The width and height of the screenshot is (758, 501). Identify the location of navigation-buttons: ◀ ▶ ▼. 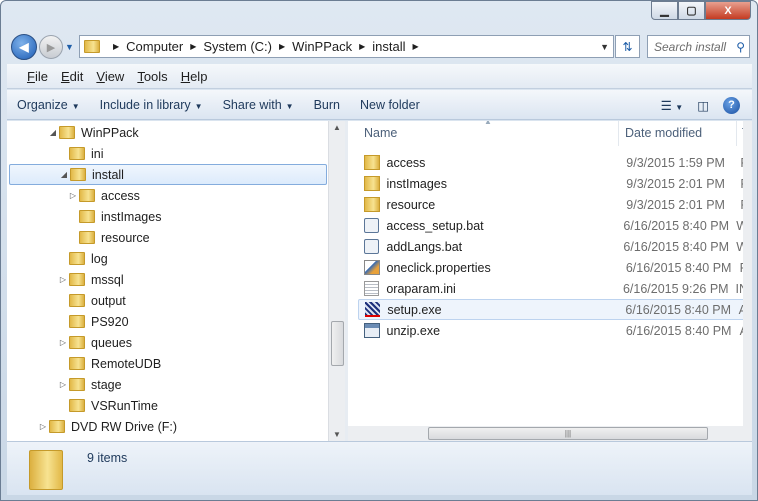
(42, 47).